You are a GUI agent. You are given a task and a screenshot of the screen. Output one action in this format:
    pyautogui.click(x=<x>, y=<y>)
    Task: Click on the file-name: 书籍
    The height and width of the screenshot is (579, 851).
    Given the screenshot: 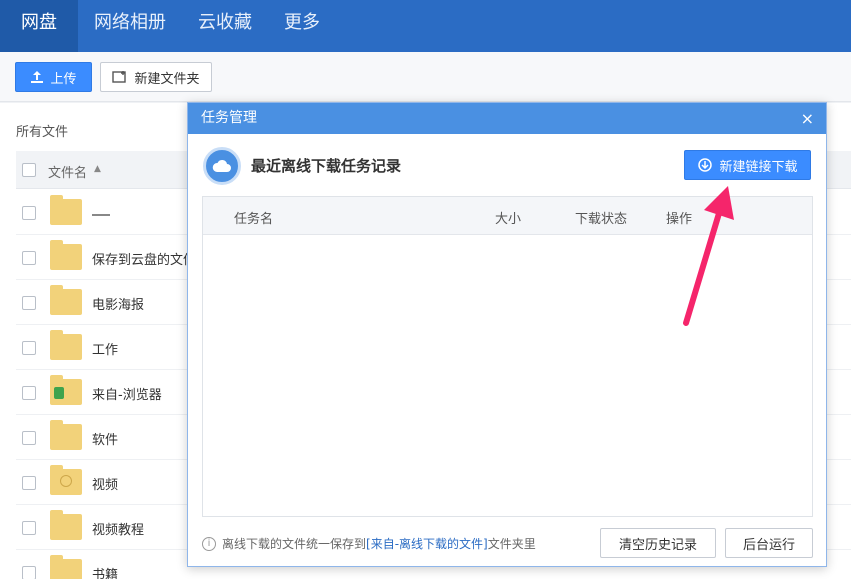 What is the action you would take?
    pyautogui.click(x=105, y=571)
    